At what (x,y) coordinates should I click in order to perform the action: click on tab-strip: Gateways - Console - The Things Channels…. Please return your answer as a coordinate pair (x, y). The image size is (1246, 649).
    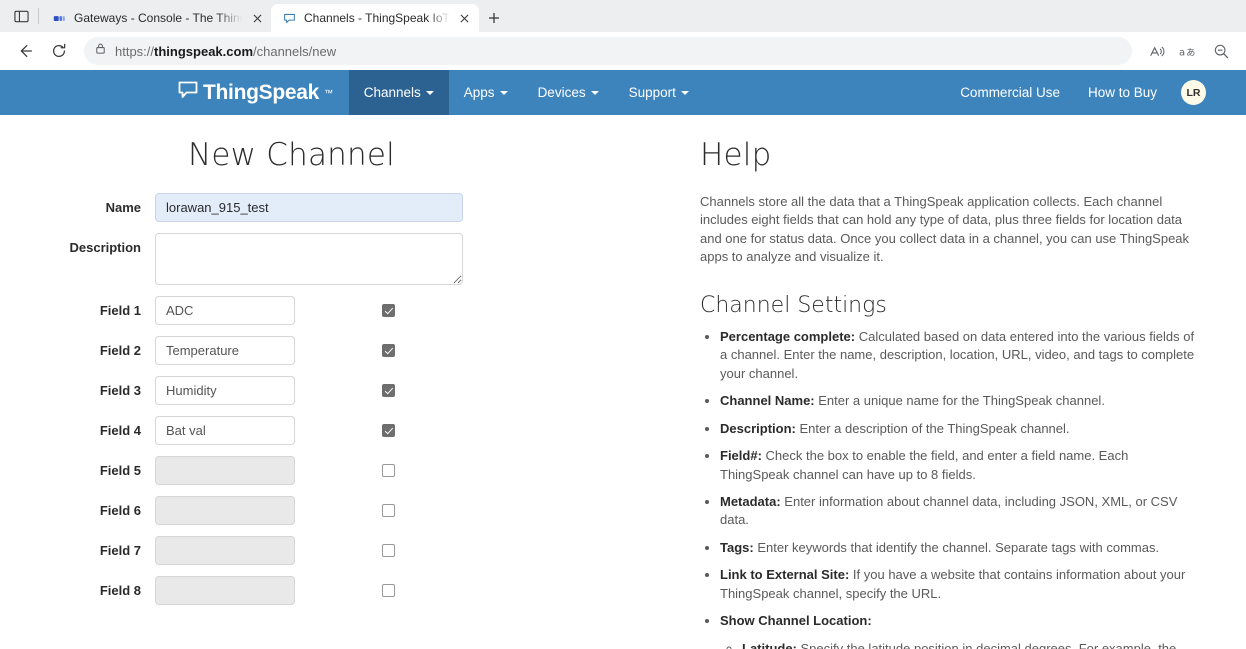
    Looking at the image, I should click on (623, 16).